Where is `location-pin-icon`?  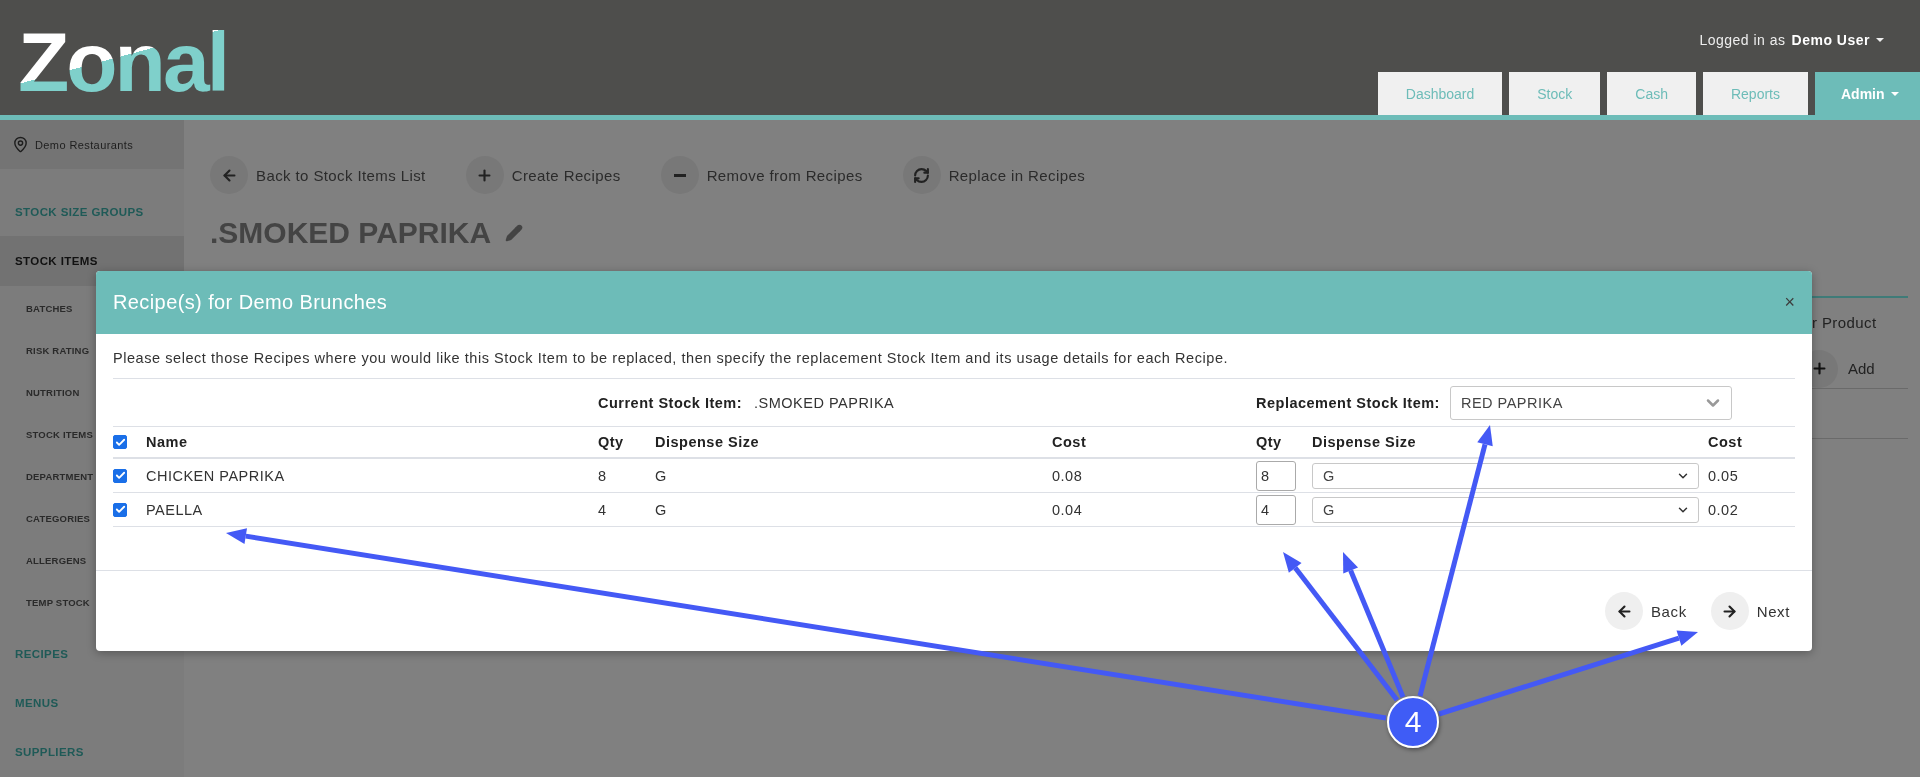 location-pin-icon is located at coordinates (20, 145).